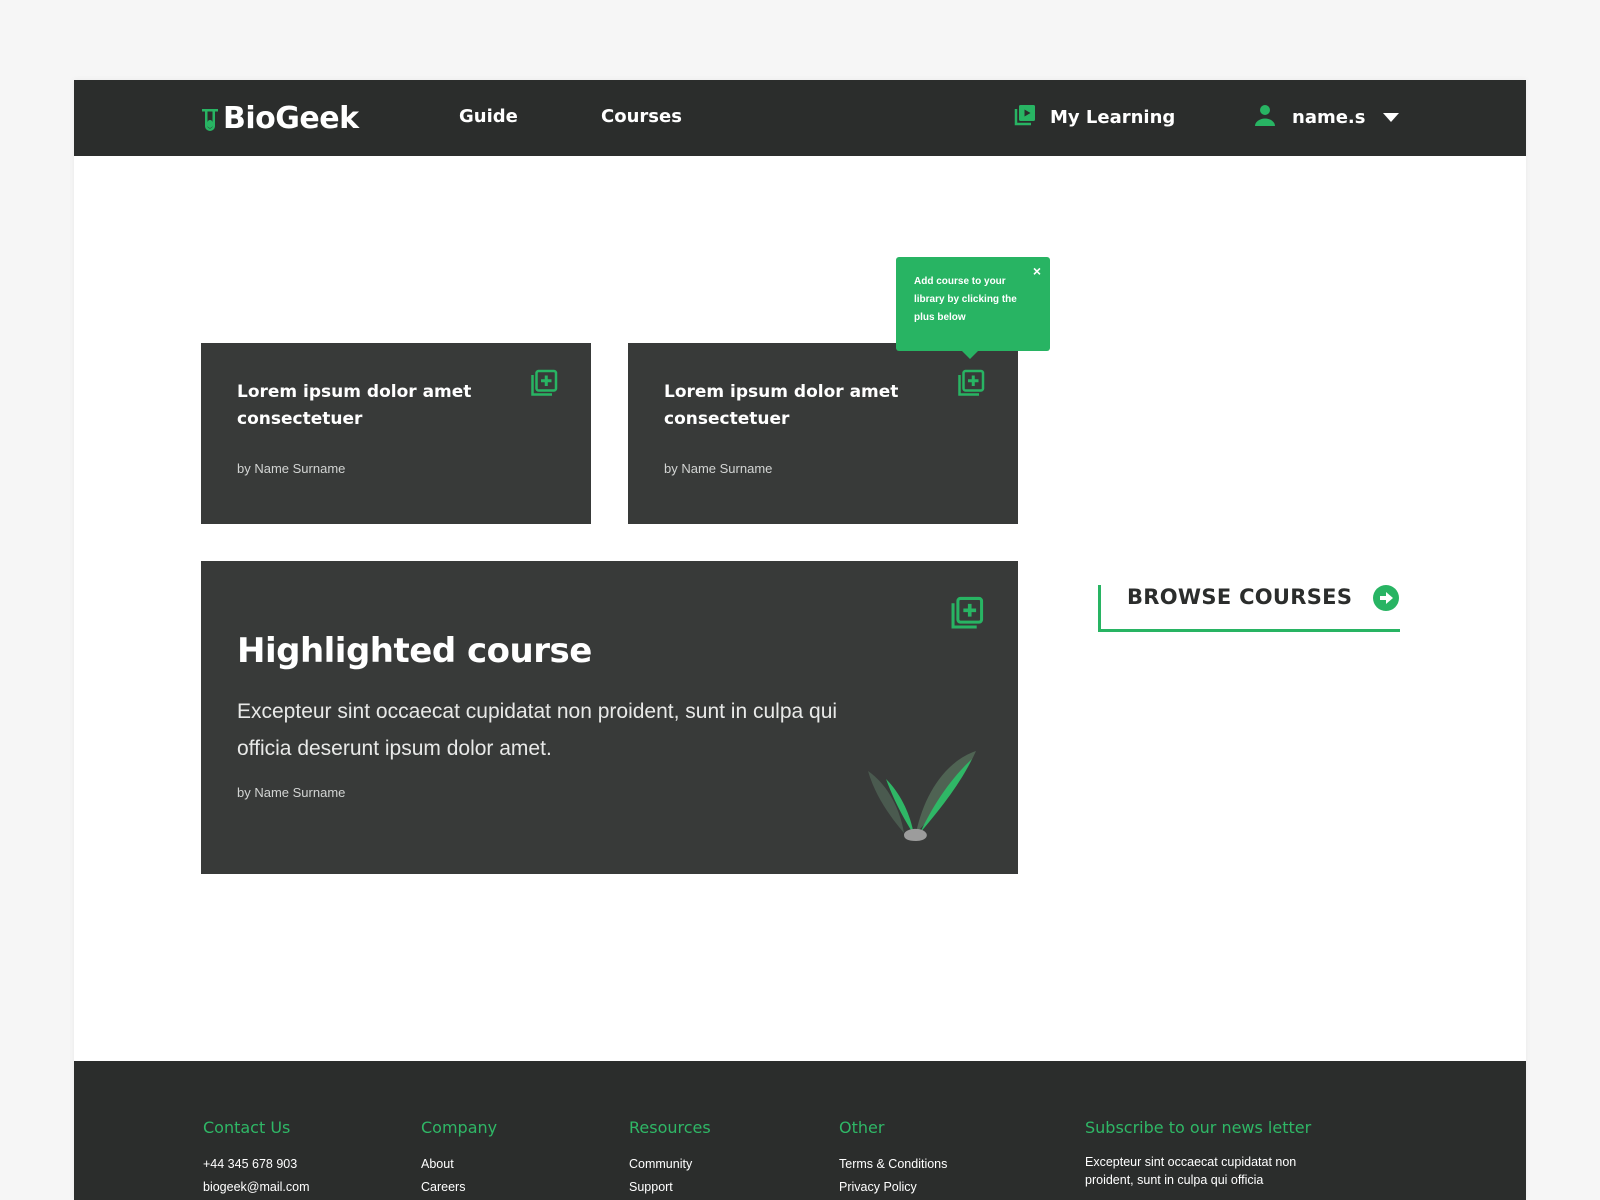  What do you see at coordinates (210, 118) in the screenshot?
I see `test-tube-logo-icon` at bounding box center [210, 118].